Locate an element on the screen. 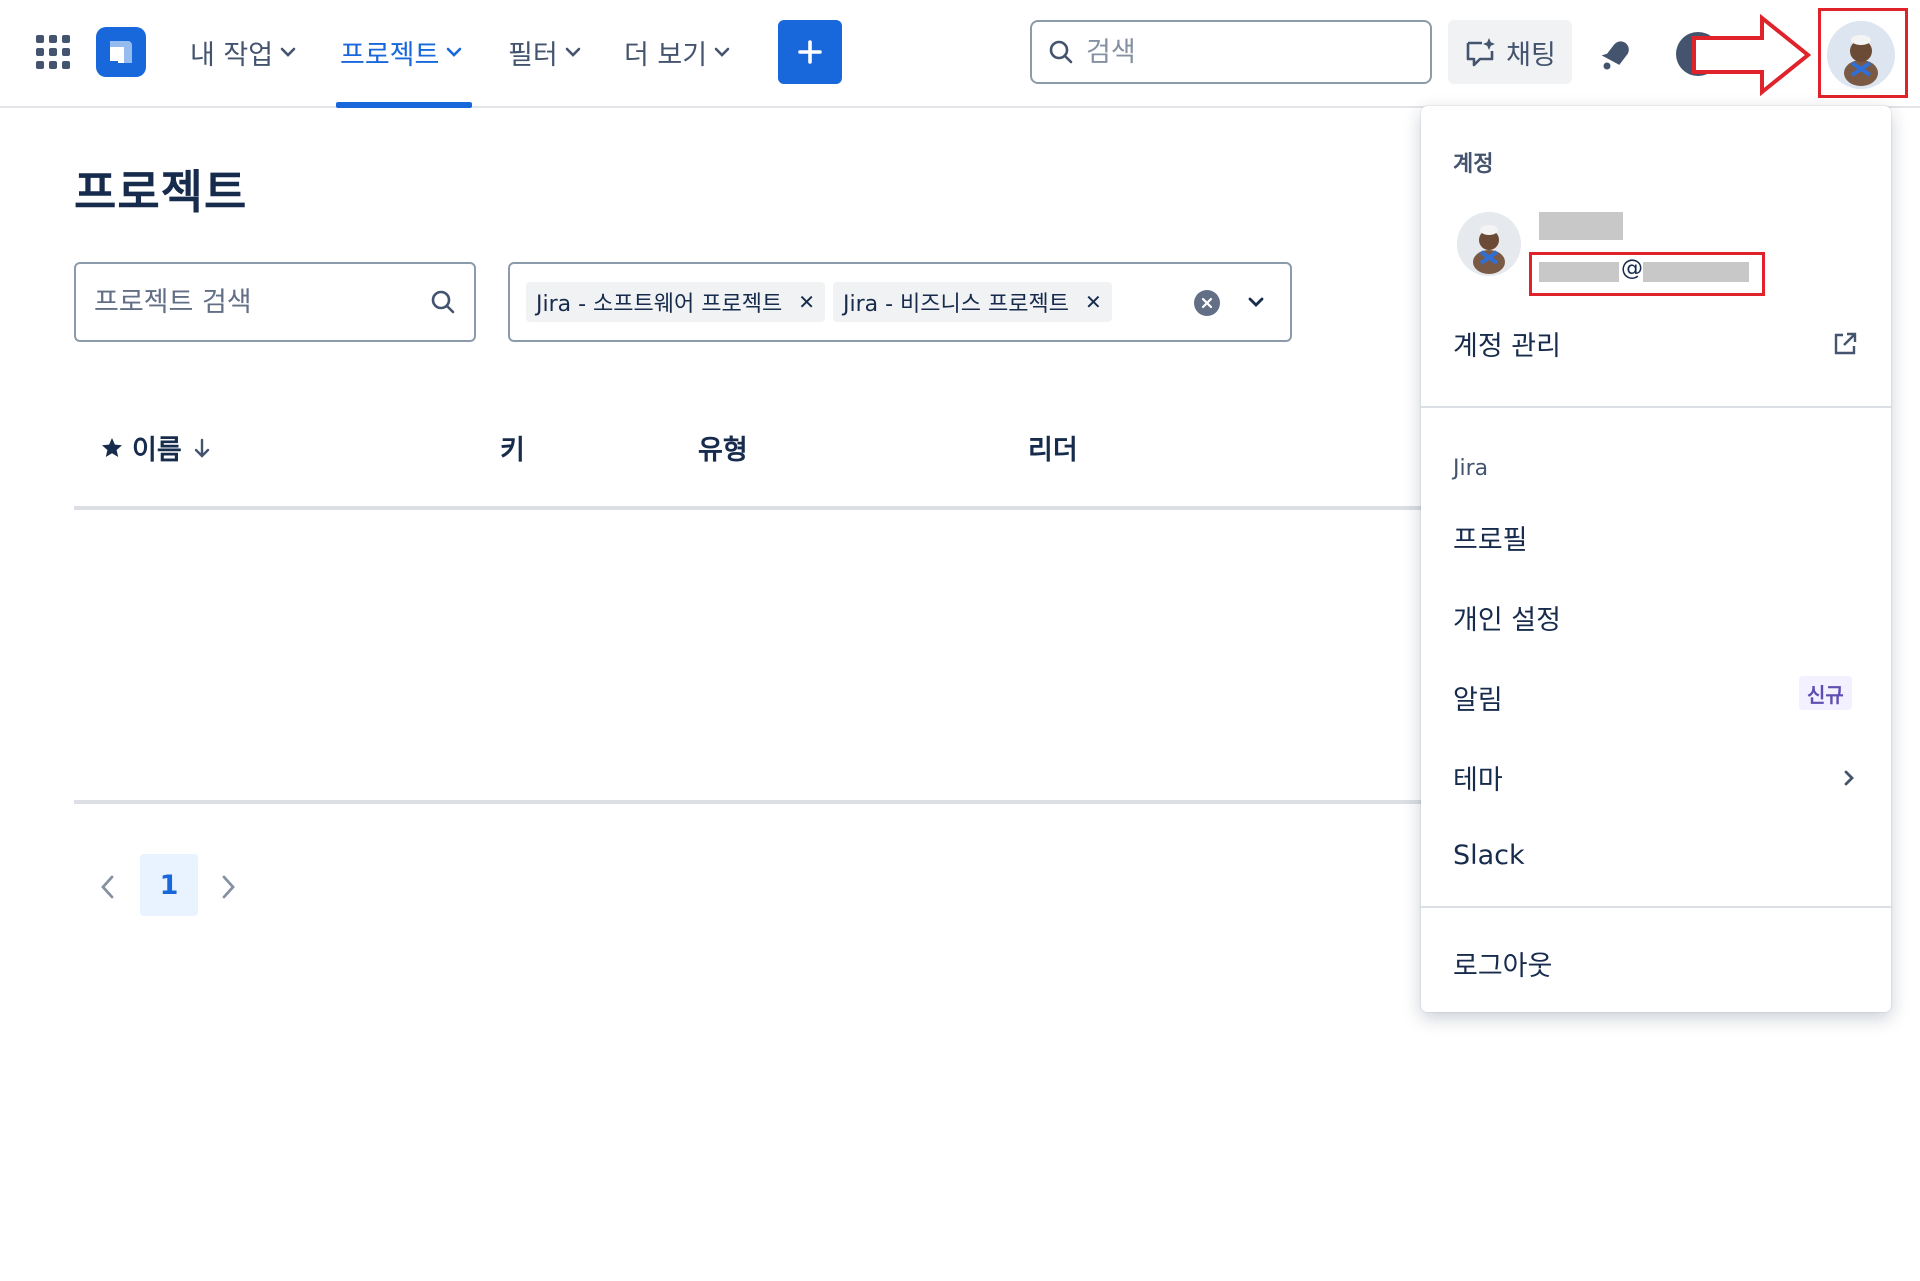 Image resolution: width=1920 pixels, height=1281 pixels. global-search-input is located at coordinates (1246, 52).